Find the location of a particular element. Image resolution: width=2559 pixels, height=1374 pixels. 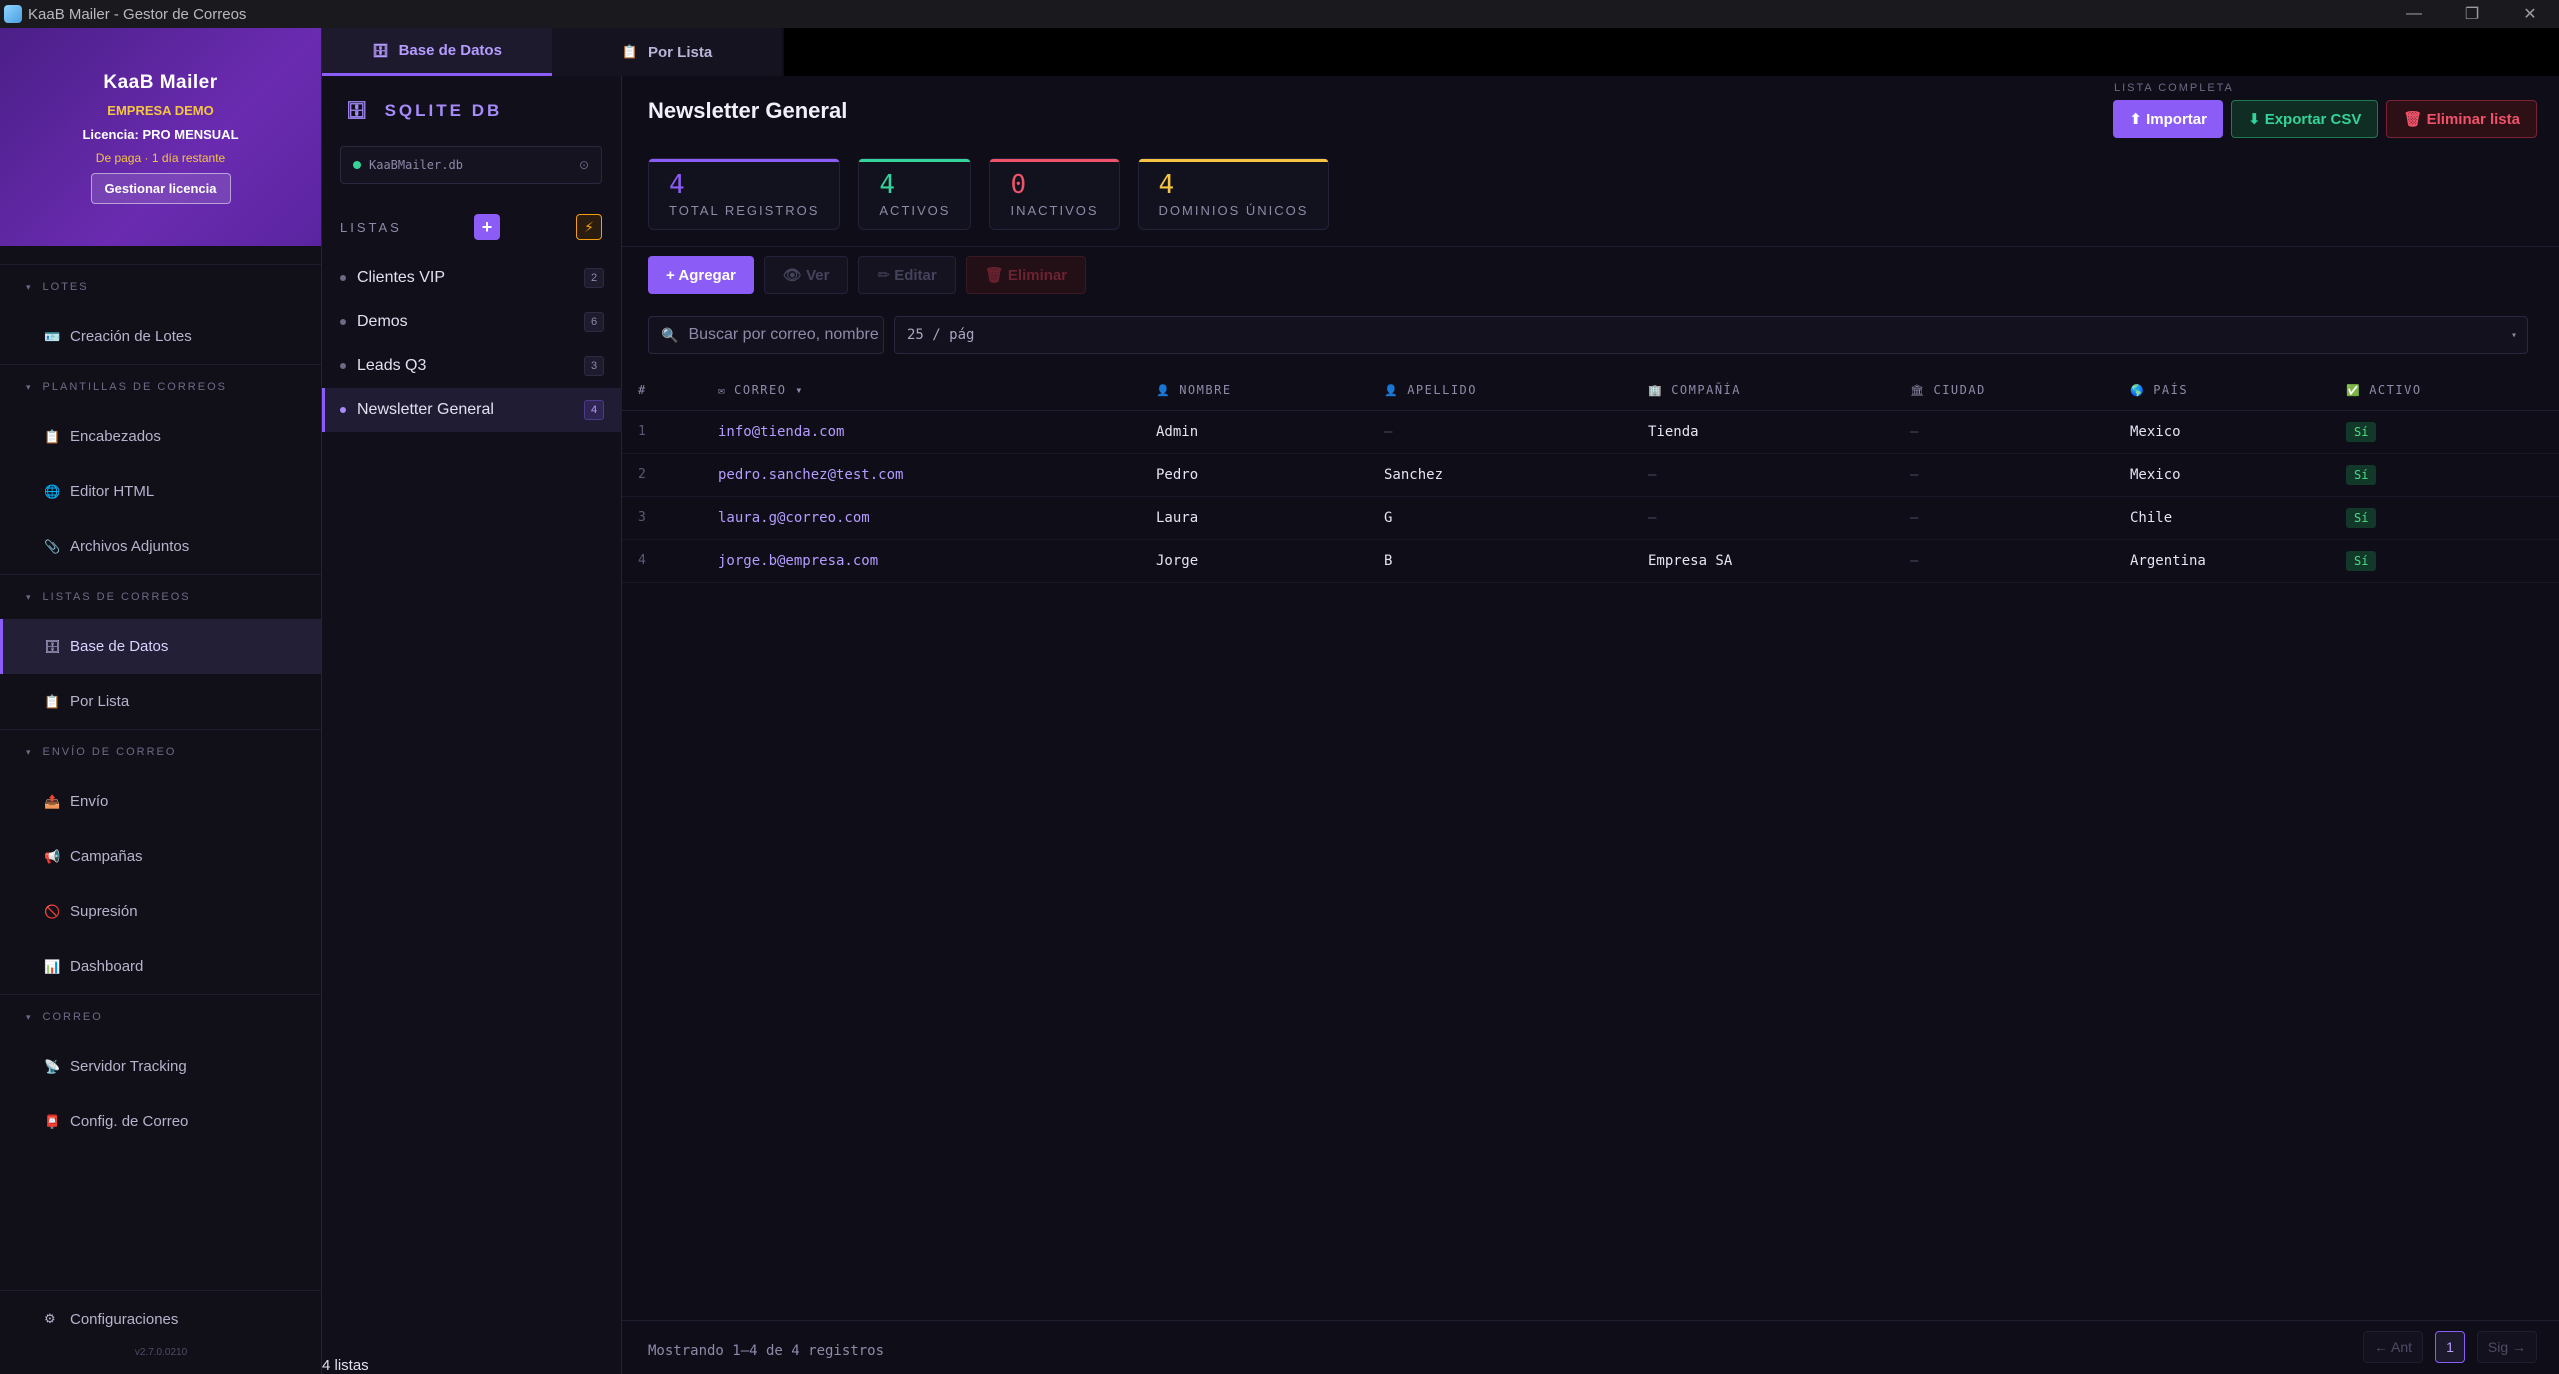

nav-item-supresion: 🚫 Supresión is located at coordinates (160, 911).